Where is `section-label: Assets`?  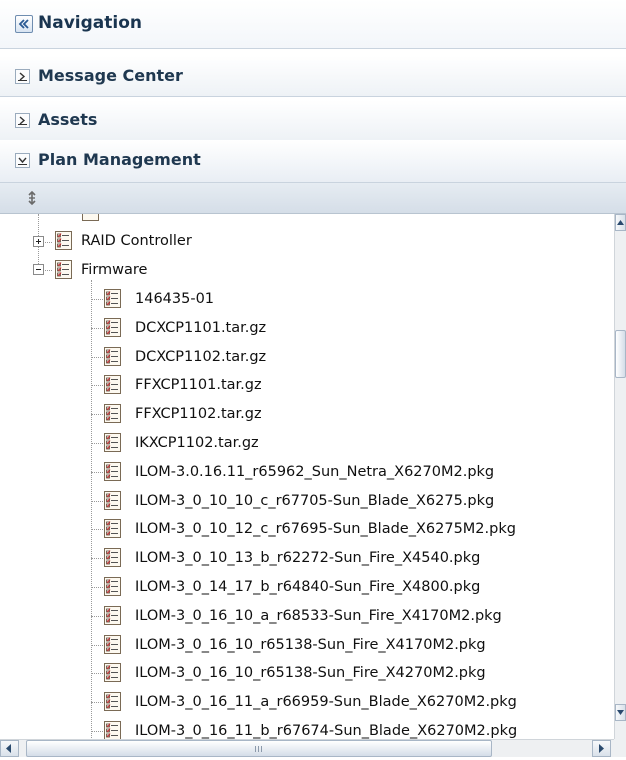
section-label: Assets is located at coordinates (67, 119).